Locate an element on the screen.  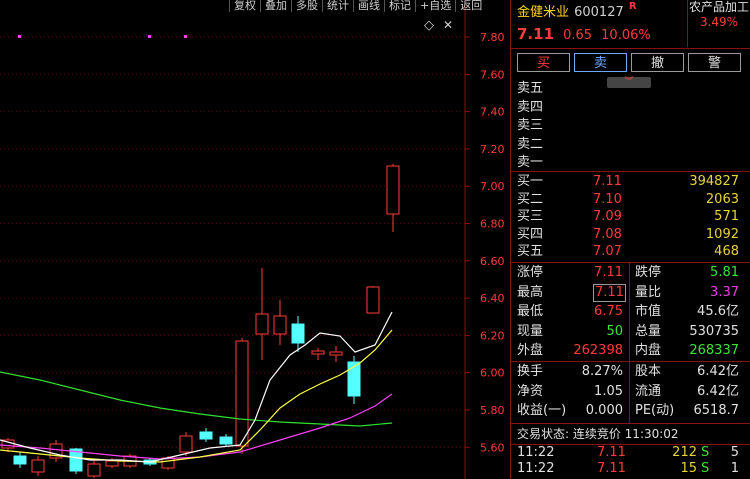
tick-direction: S is located at coordinates (705, 452).